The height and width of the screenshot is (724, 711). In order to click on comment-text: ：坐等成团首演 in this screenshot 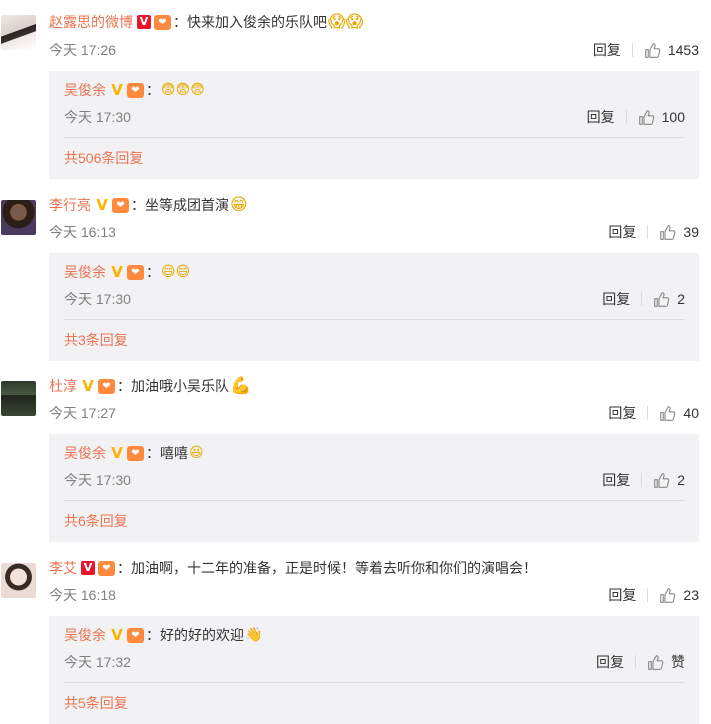, I will do `click(180, 205)`.